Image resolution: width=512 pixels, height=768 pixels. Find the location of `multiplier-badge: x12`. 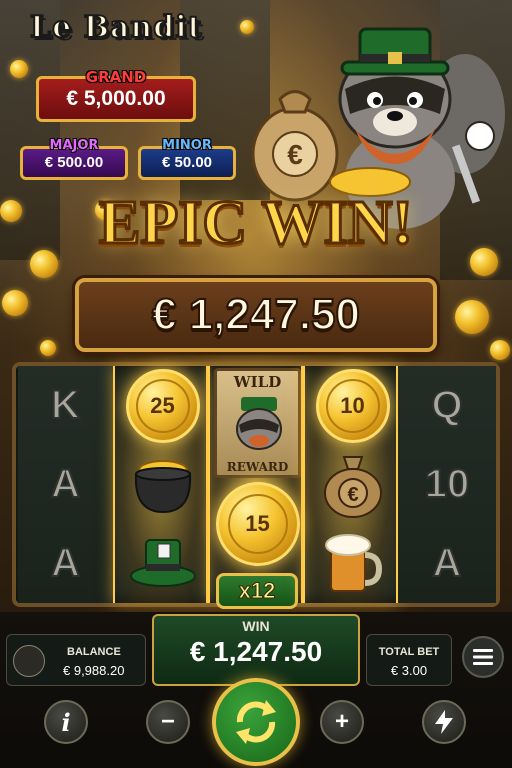

multiplier-badge: x12 is located at coordinates (257, 591).